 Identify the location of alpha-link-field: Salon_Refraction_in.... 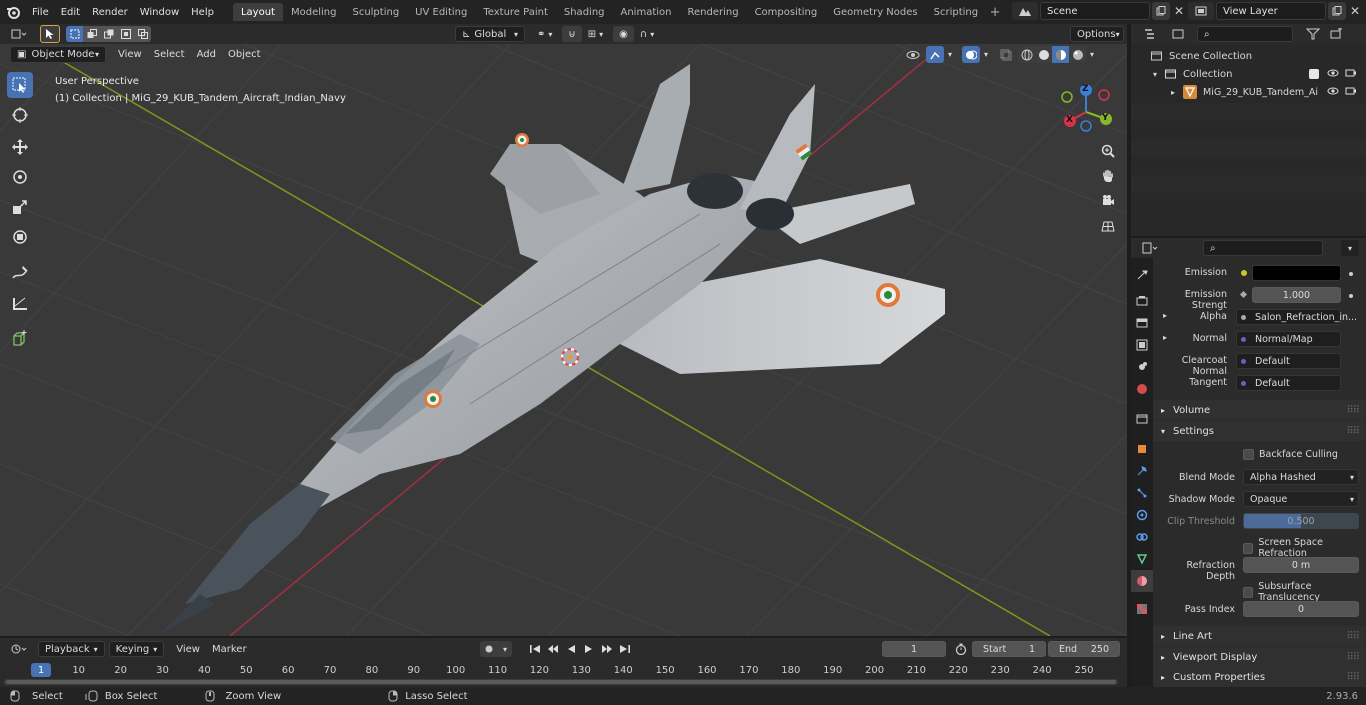
(1296, 317).